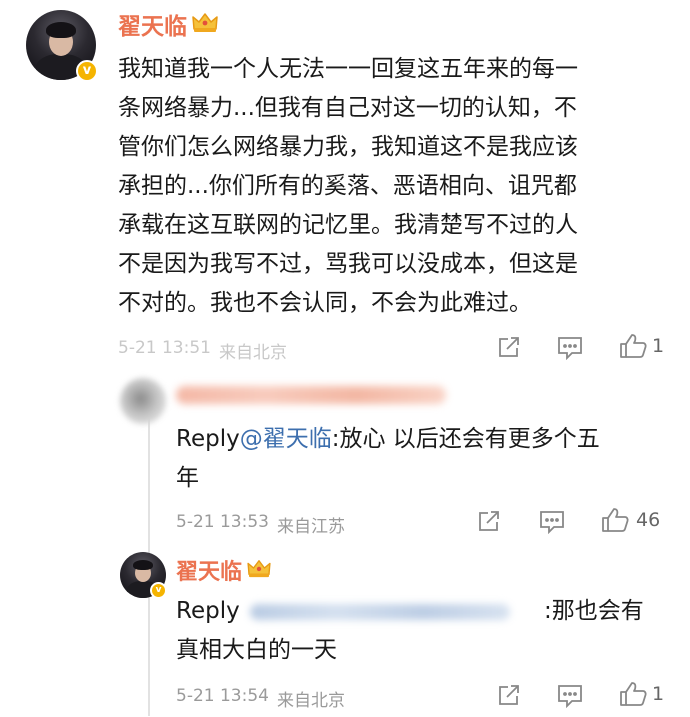 The image size is (690, 717). I want to click on reply-header: 翟天临, so click(224, 570).